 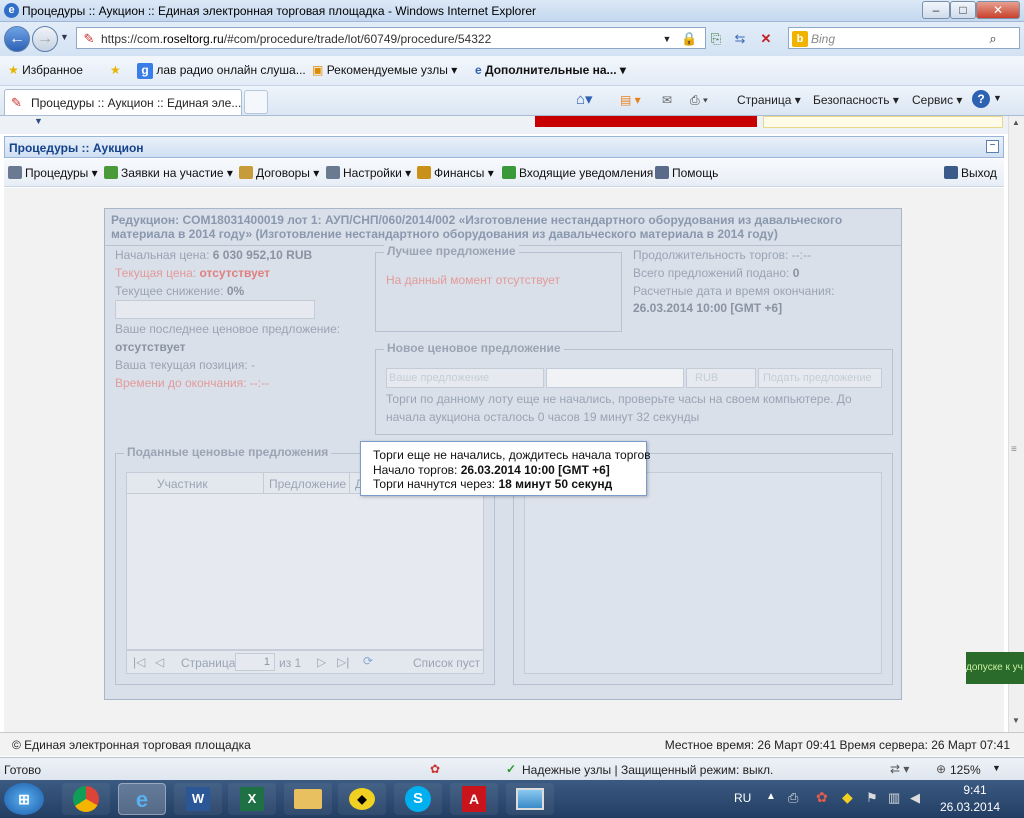 What do you see at coordinates (530, 799) in the screenshot?
I see `image-viewer-icon` at bounding box center [530, 799].